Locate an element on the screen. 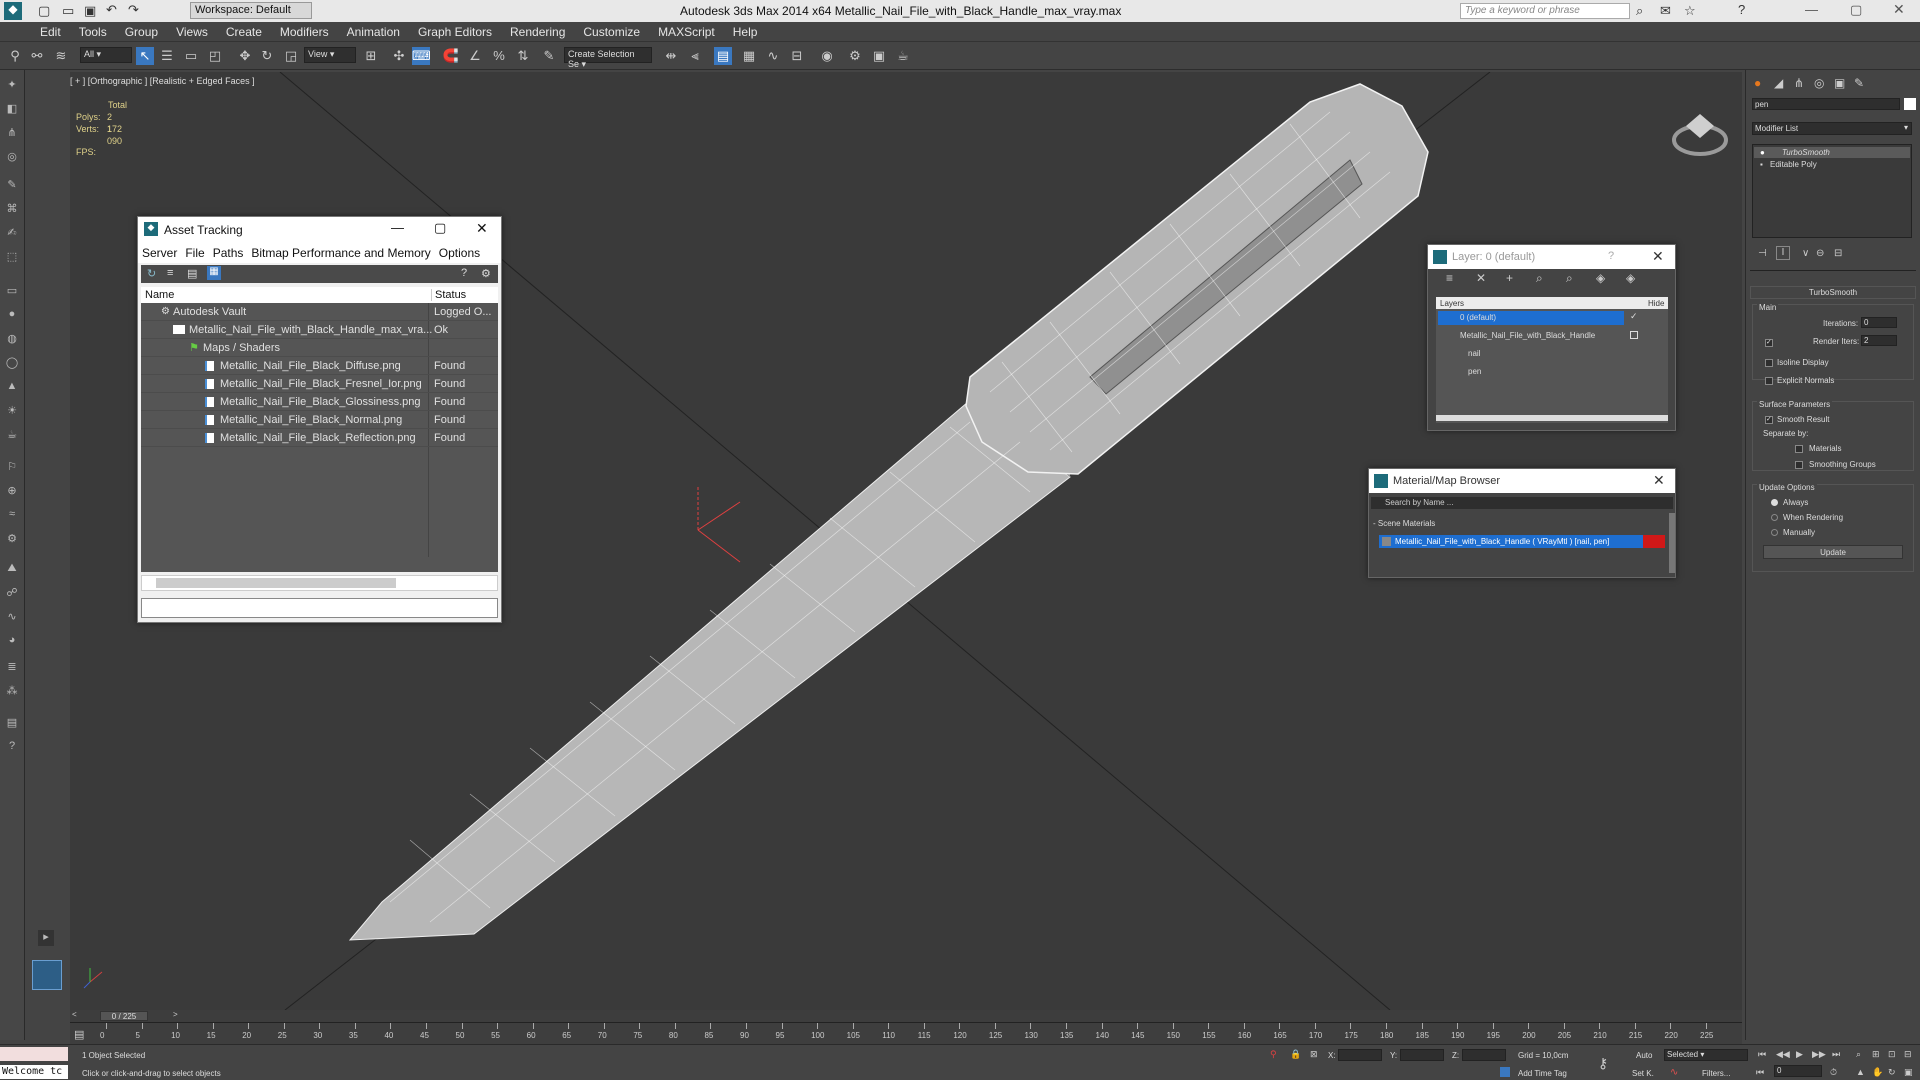 This screenshot has height=1080, width=1920. layer-row-pen: pen is located at coordinates (1531, 372).